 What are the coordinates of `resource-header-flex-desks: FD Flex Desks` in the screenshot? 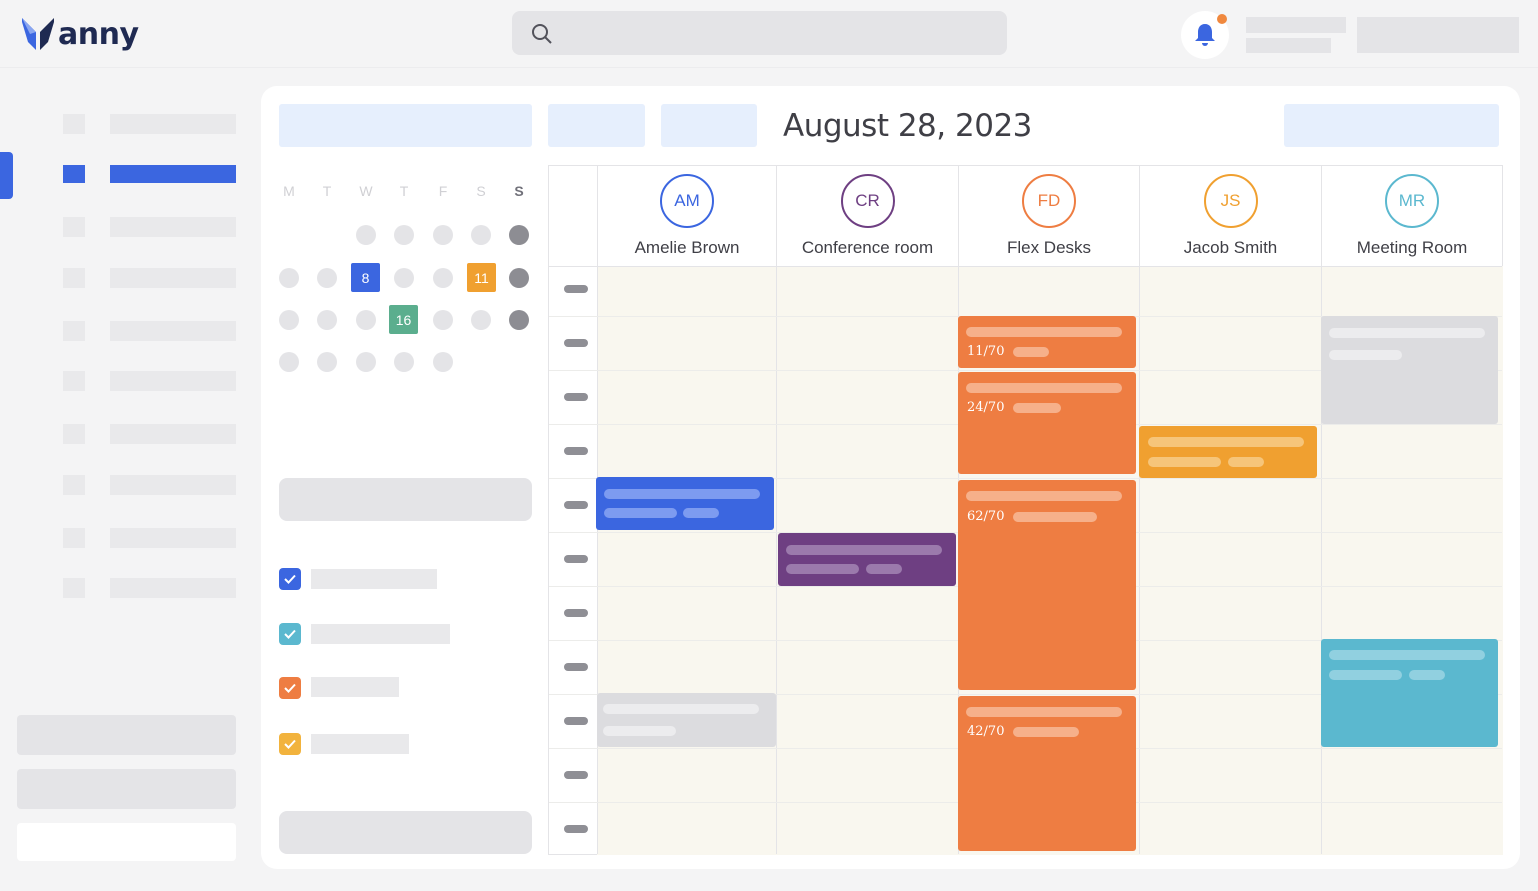 It's located at (1049, 216).